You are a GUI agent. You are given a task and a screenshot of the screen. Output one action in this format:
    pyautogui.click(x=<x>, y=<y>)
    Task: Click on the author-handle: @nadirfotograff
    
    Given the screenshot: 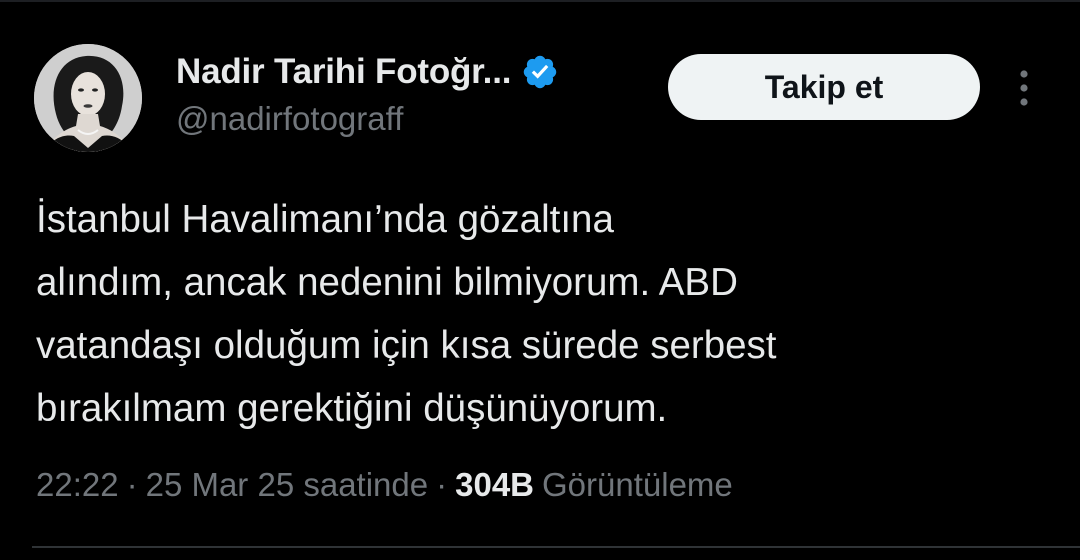 What is the action you would take?
    pyautogui.click(x=289, y=119)
    